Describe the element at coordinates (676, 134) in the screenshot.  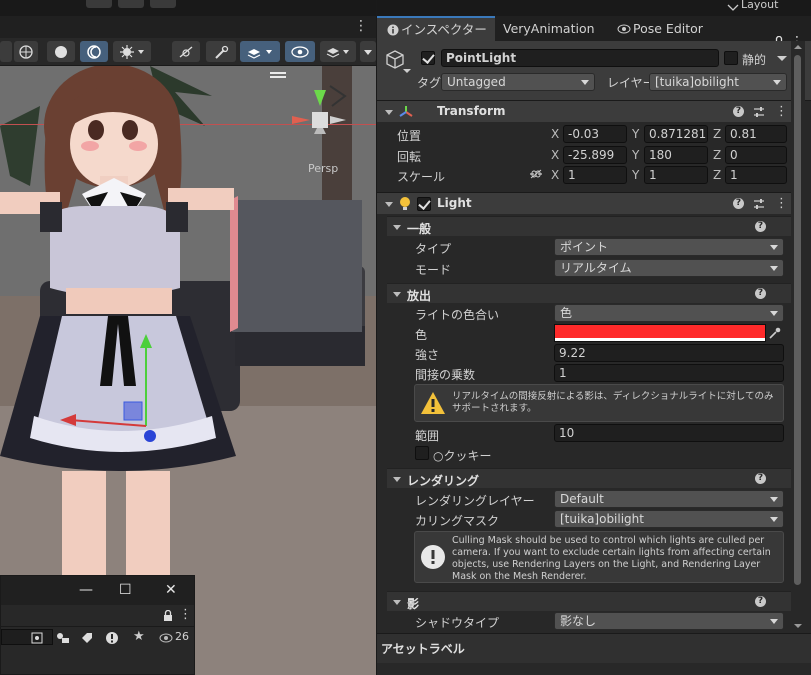
I see `position-y-field: 0.8712816` at that location.